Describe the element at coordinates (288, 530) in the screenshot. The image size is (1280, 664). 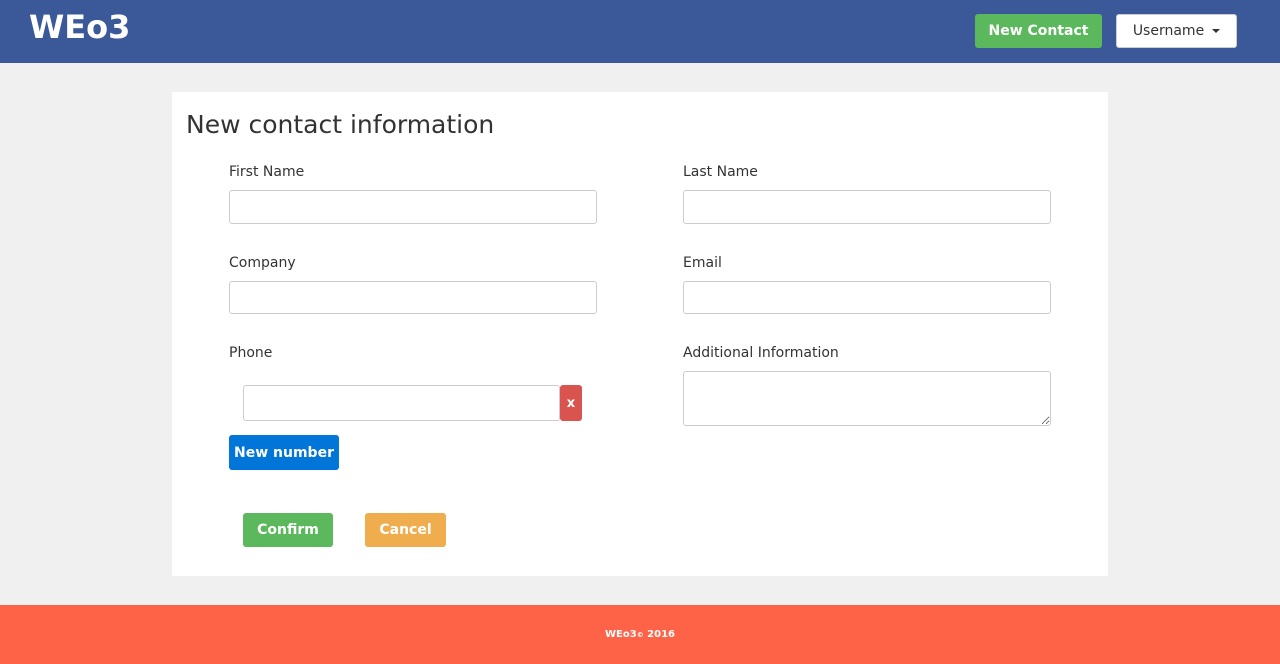
I see `confirm-button: Confirm` at that location.